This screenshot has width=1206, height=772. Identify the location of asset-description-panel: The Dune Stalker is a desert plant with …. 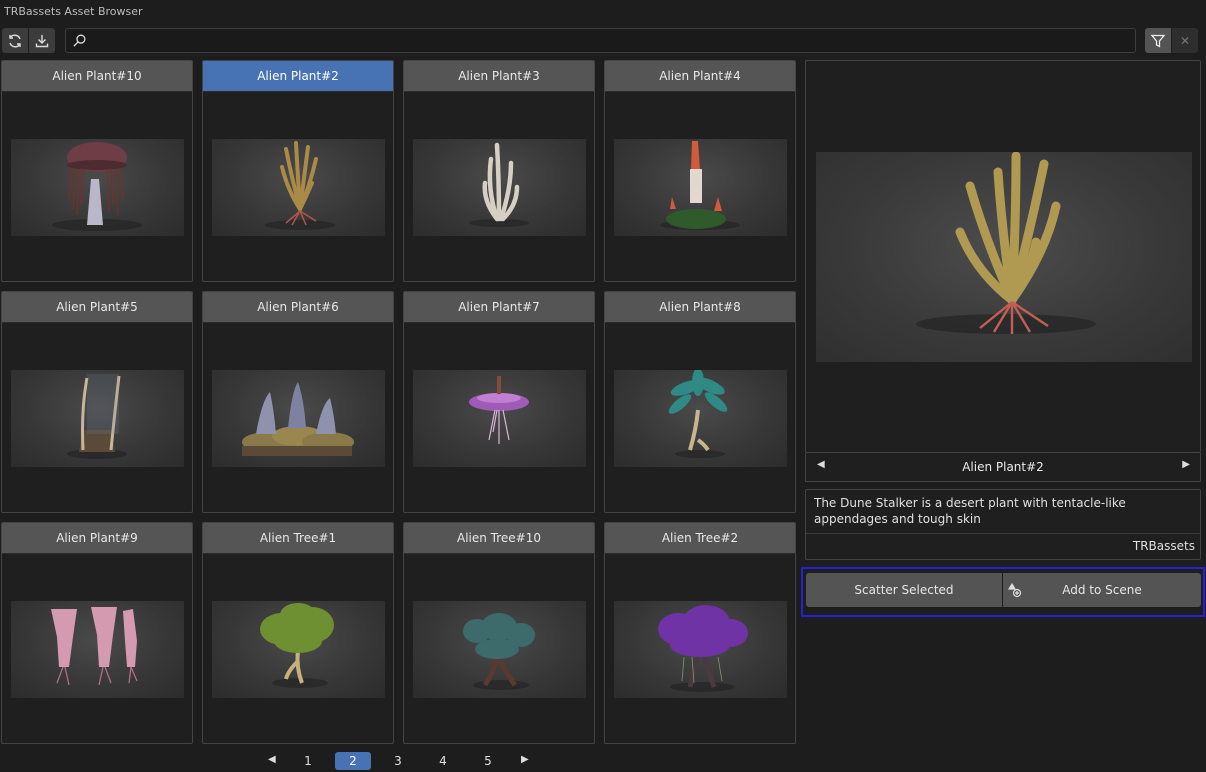
(1003, 524).